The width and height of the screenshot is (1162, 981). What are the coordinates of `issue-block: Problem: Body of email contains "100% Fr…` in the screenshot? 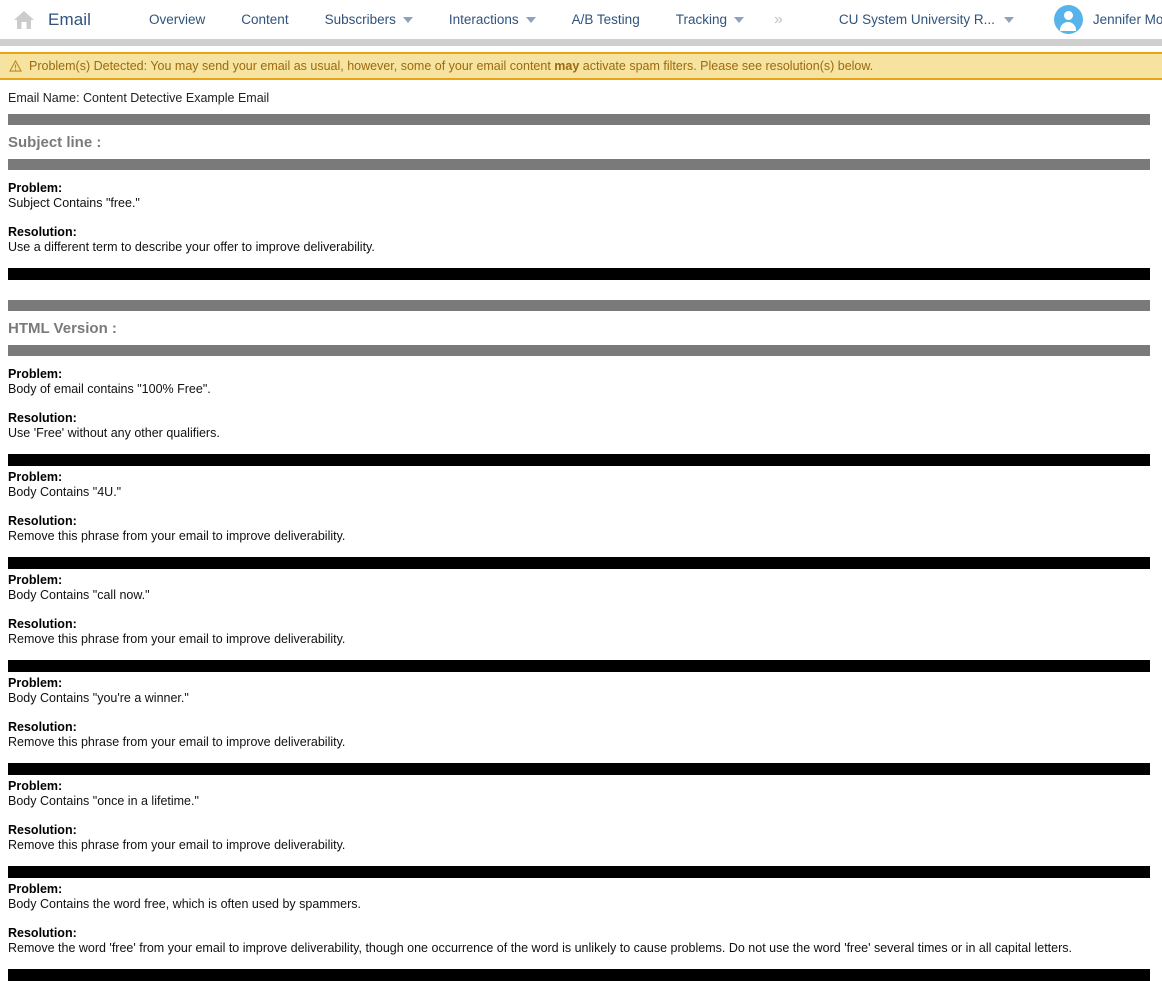 It's located at (581, 405).